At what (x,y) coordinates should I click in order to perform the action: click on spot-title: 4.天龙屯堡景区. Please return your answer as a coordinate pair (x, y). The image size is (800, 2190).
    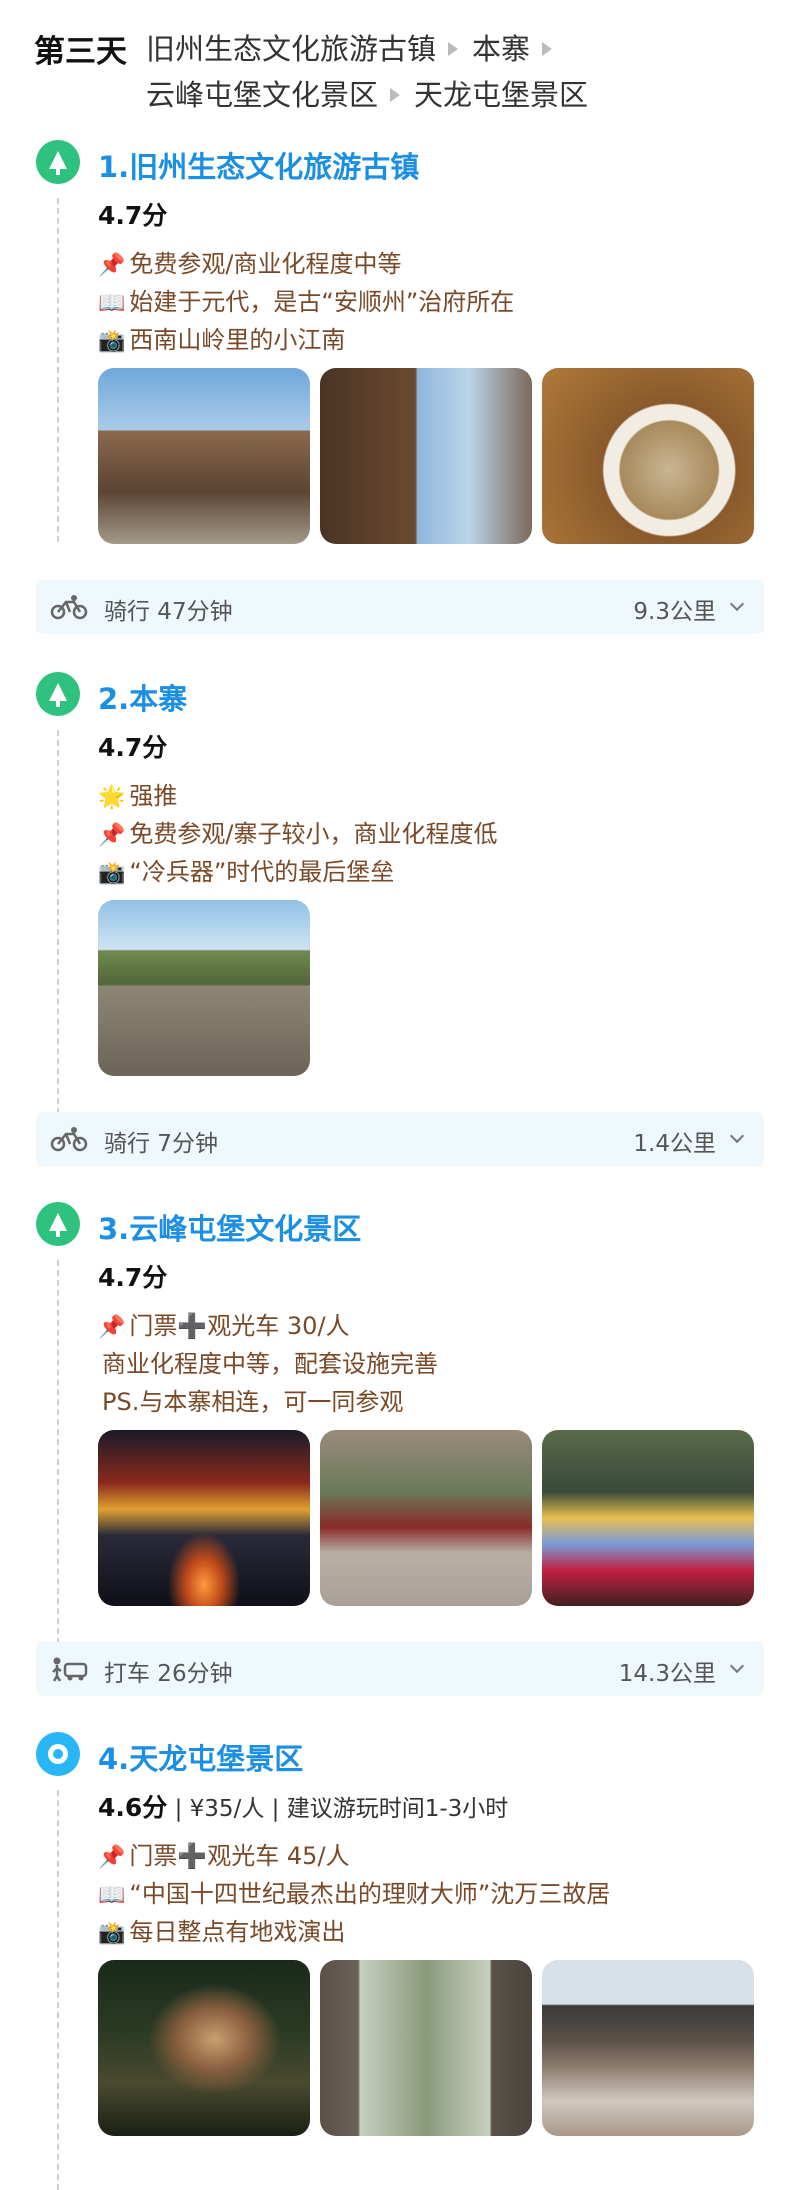
    Looking at the image, I should click on (200, 1757).